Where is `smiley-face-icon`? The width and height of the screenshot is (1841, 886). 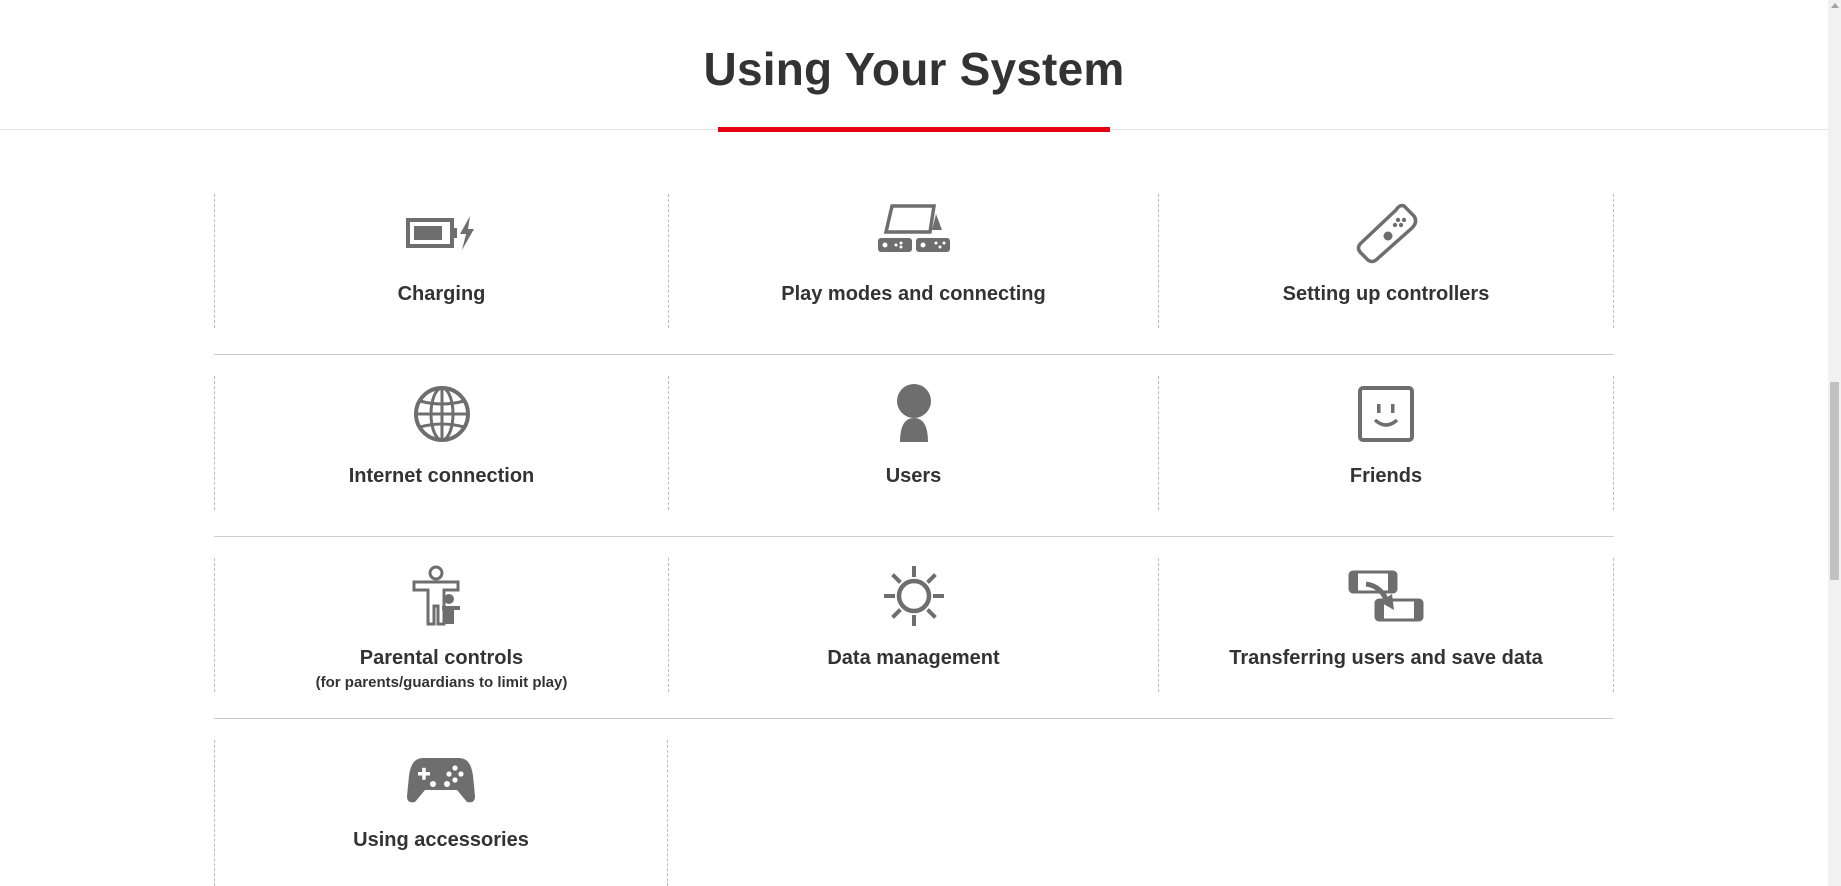 smiley-face-icon is located at coordinates (1386, 414).